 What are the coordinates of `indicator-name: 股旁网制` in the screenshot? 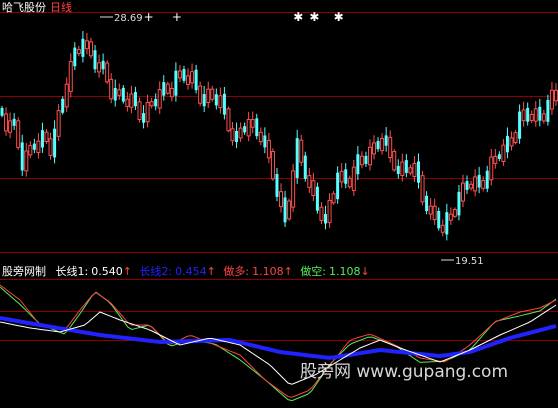 It's located at (24, 271).